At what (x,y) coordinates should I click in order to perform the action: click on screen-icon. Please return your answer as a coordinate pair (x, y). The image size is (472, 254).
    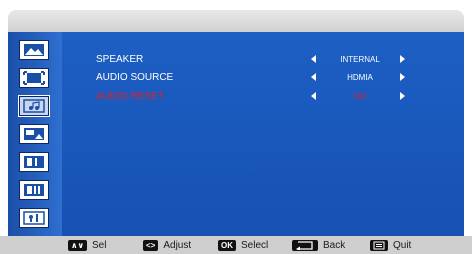
    Looking at the image, I should click on (34, 78).